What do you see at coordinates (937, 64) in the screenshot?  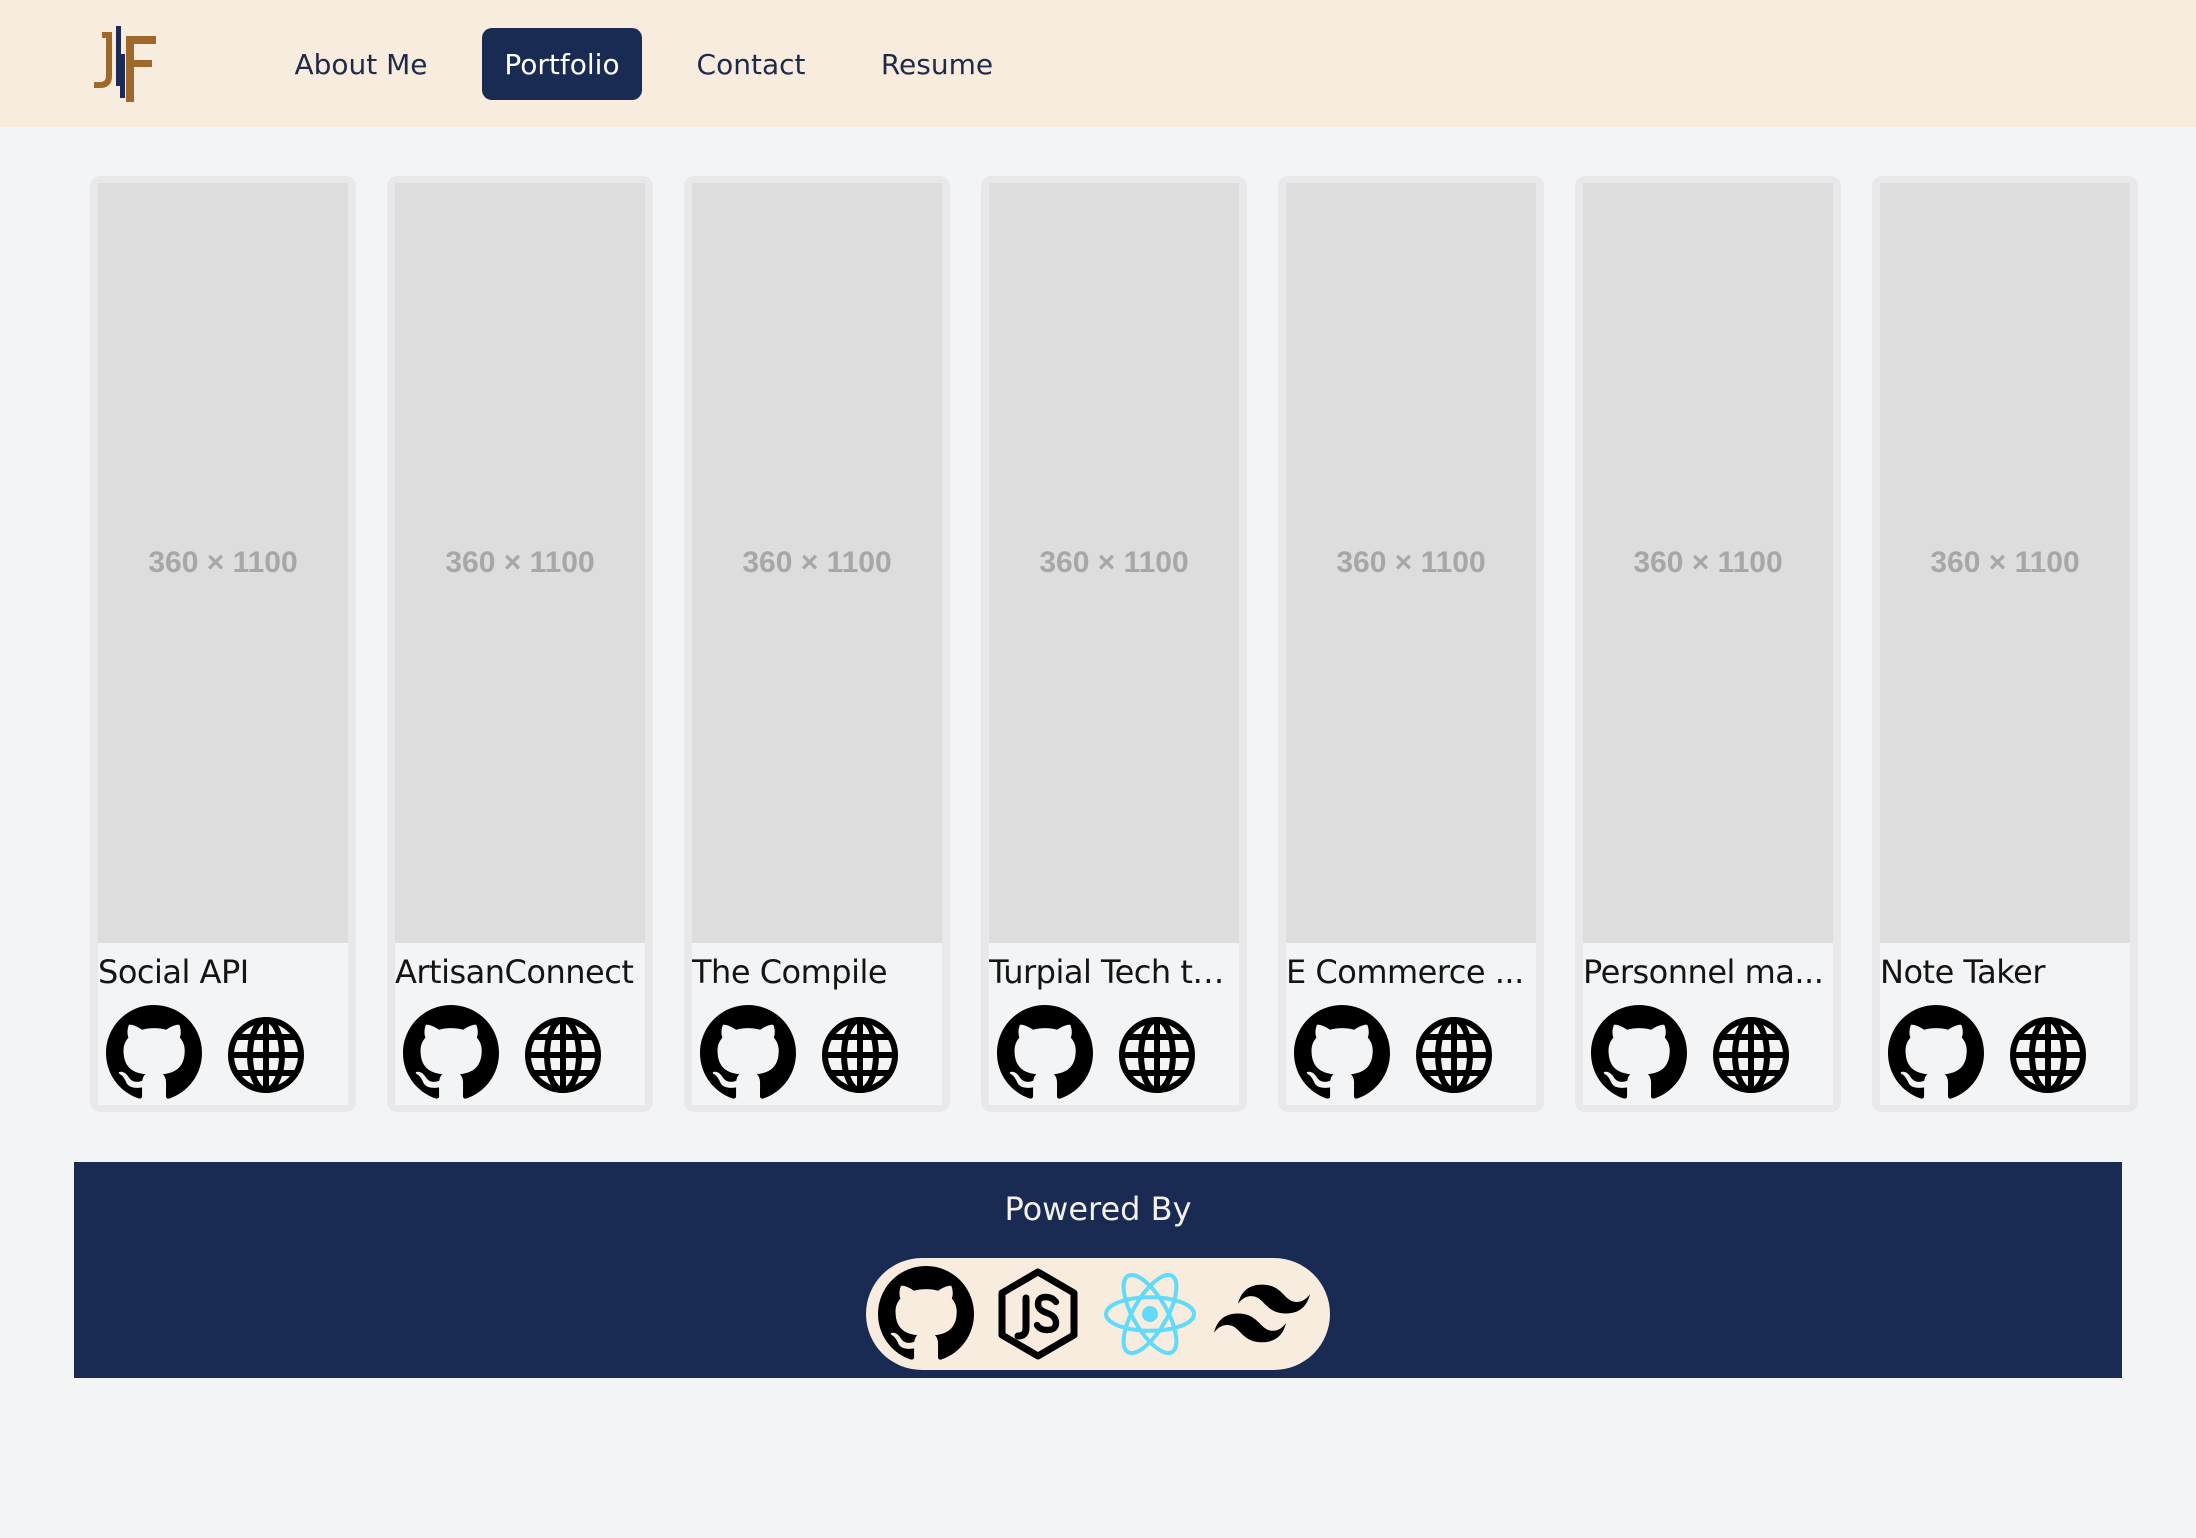 I see `nav-resume: Resume` at bounding box center [937, 64].